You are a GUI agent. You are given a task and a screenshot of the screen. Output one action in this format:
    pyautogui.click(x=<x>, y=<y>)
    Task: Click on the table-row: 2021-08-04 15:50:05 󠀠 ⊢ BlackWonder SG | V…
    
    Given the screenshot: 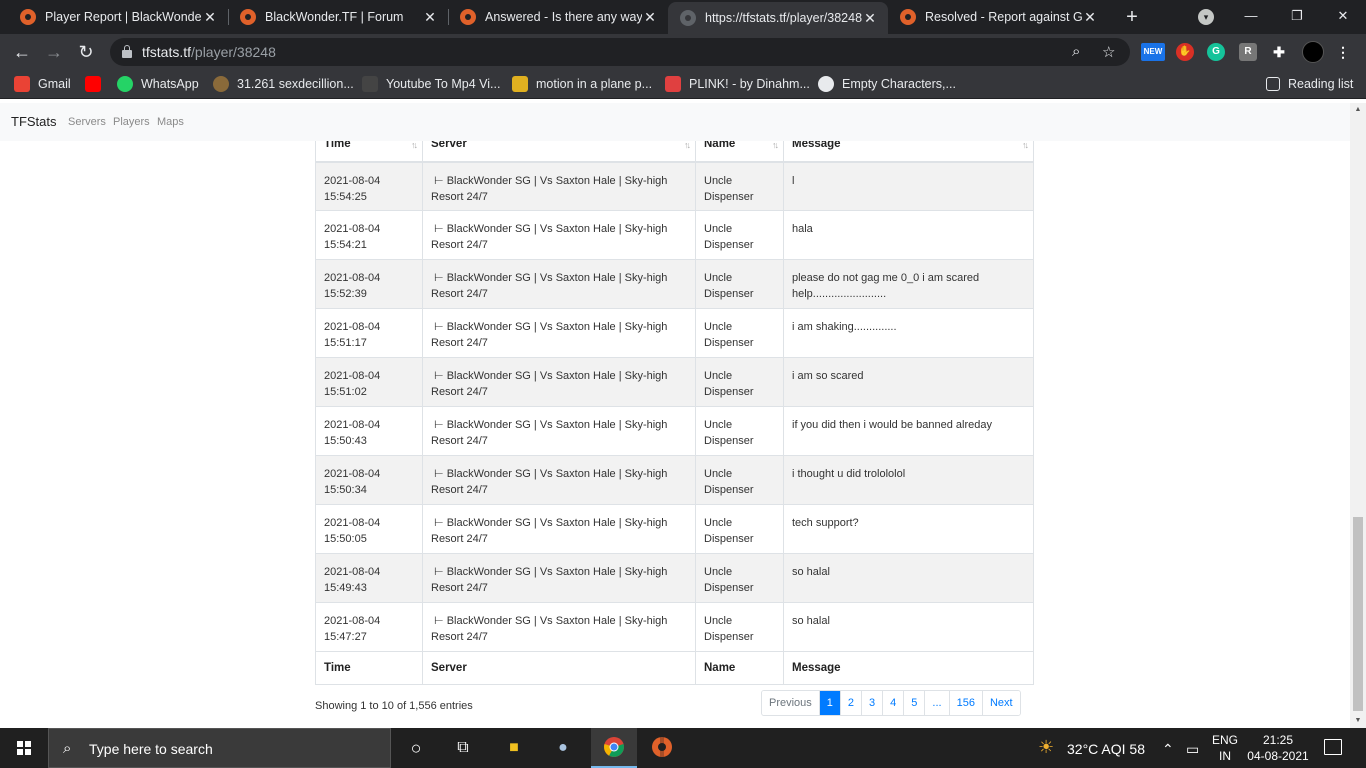 What is the action you would take?
    pyautogui.click(x=674, y=529)
    